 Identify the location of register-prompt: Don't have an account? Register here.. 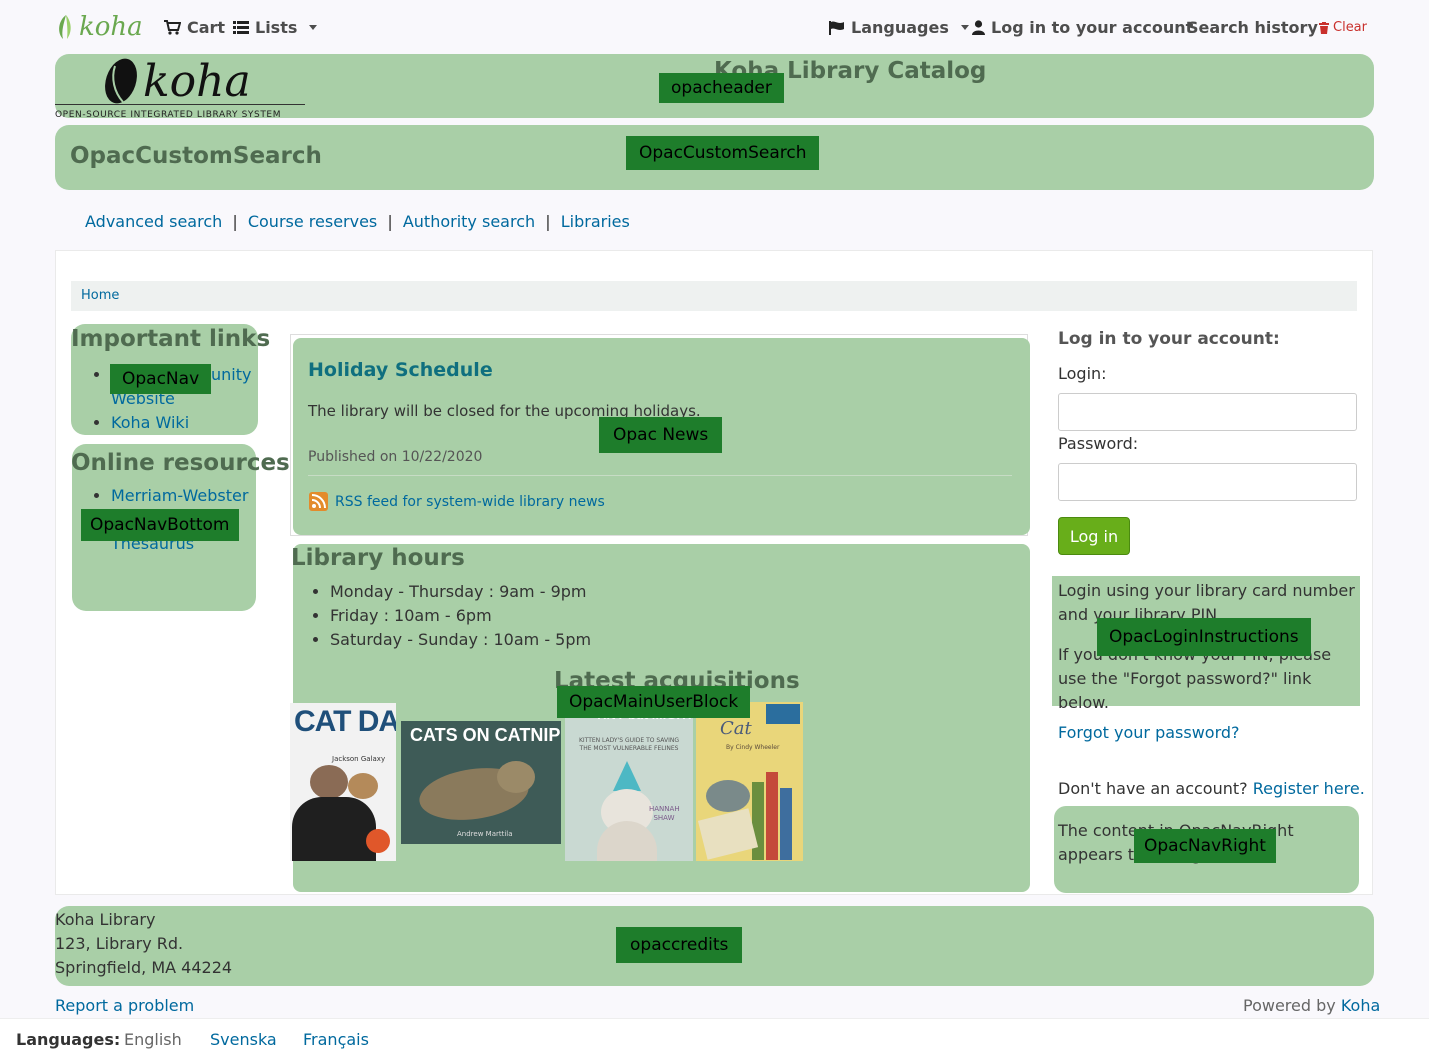
(1211, 788).